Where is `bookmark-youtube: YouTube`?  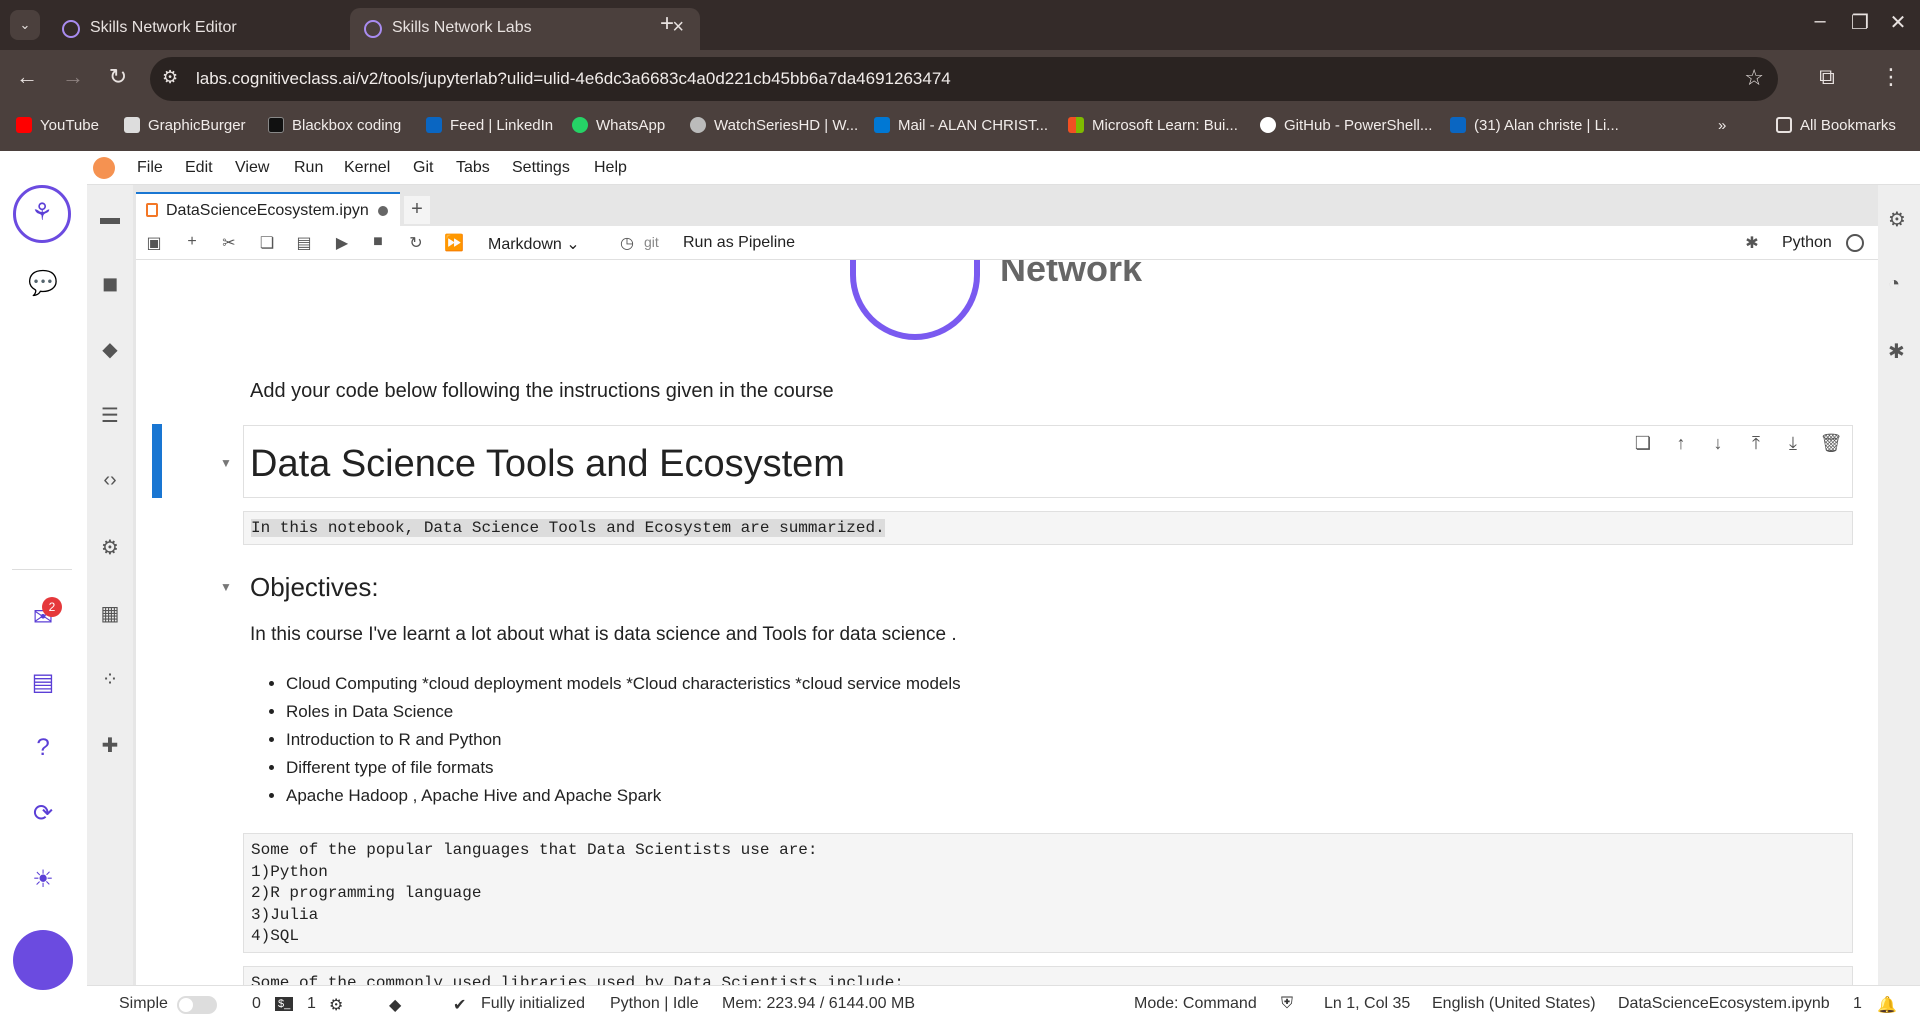
bookmark-youtube: YouTube is located at coordinates (57, 125).